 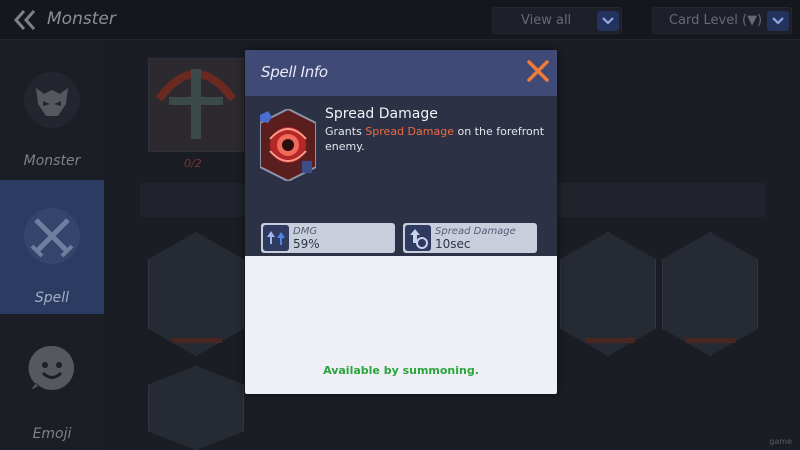 I want to click on stat-spread-damage: Spread Damage 10sec, so click(x=470, y=238).